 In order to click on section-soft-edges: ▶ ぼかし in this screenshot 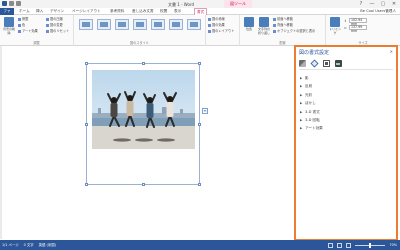, I will do `click(311, 103)`.